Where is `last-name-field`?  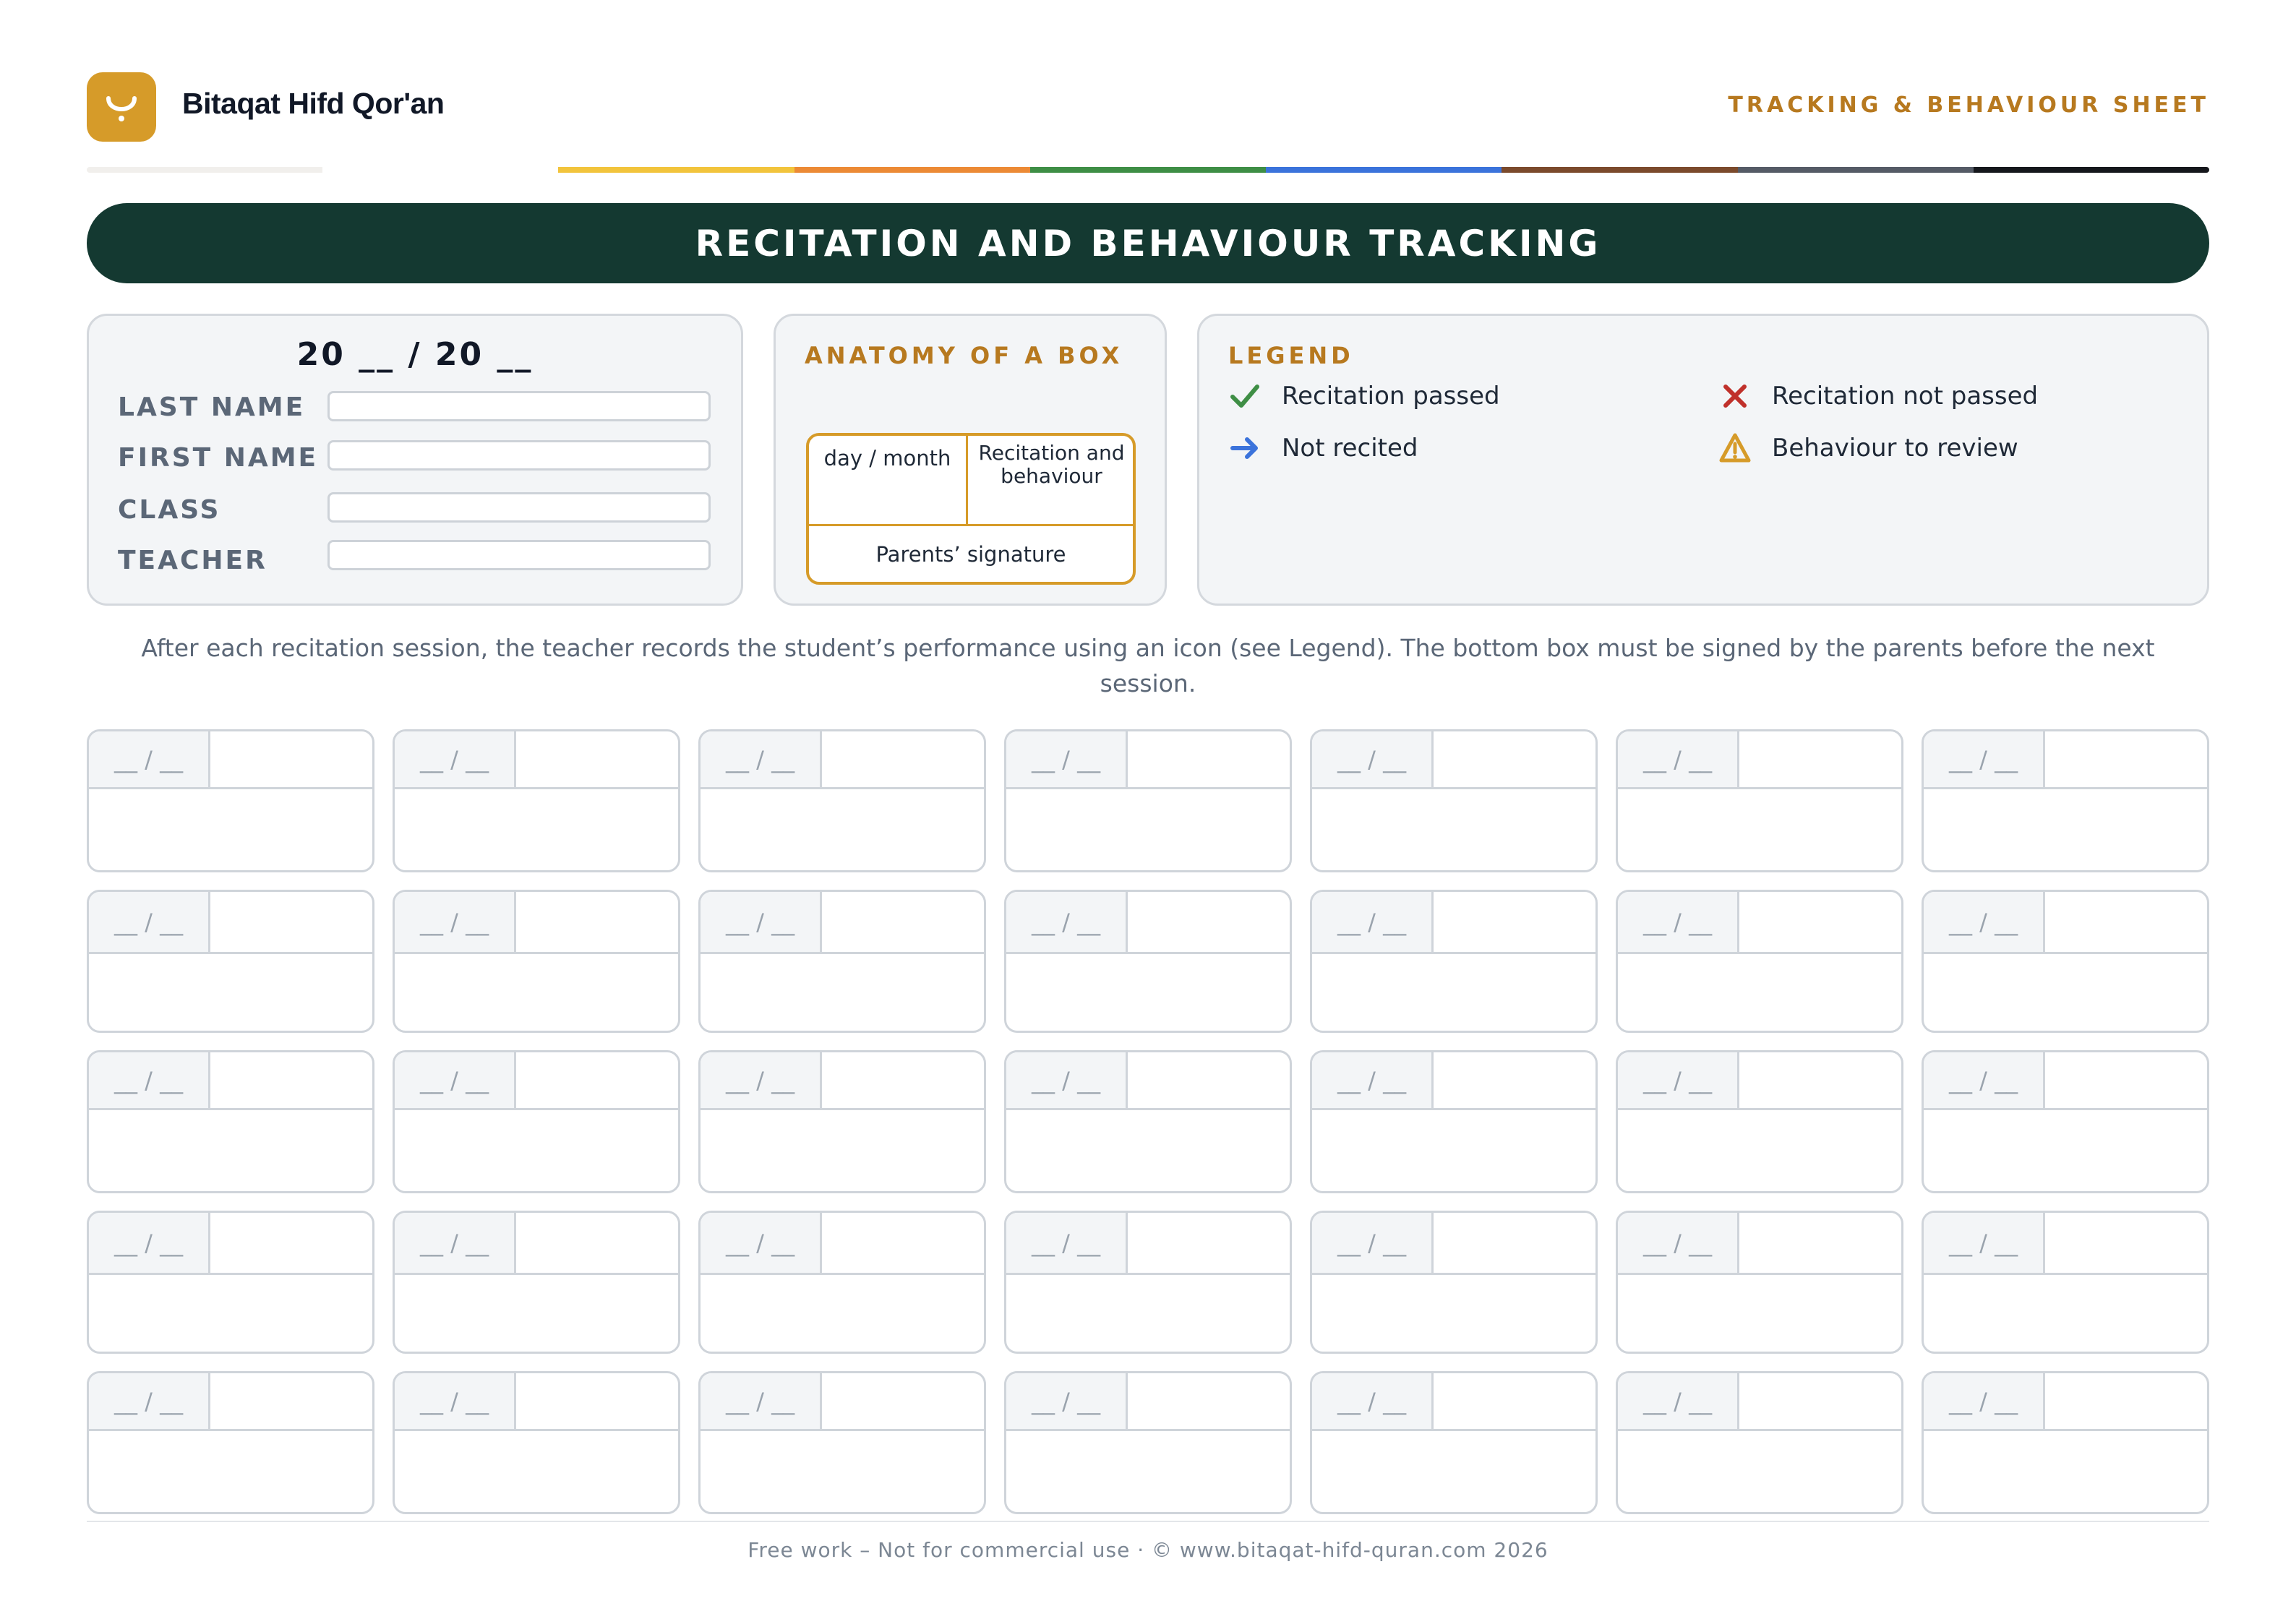 last-name-field is located at coordinates (519, 406).